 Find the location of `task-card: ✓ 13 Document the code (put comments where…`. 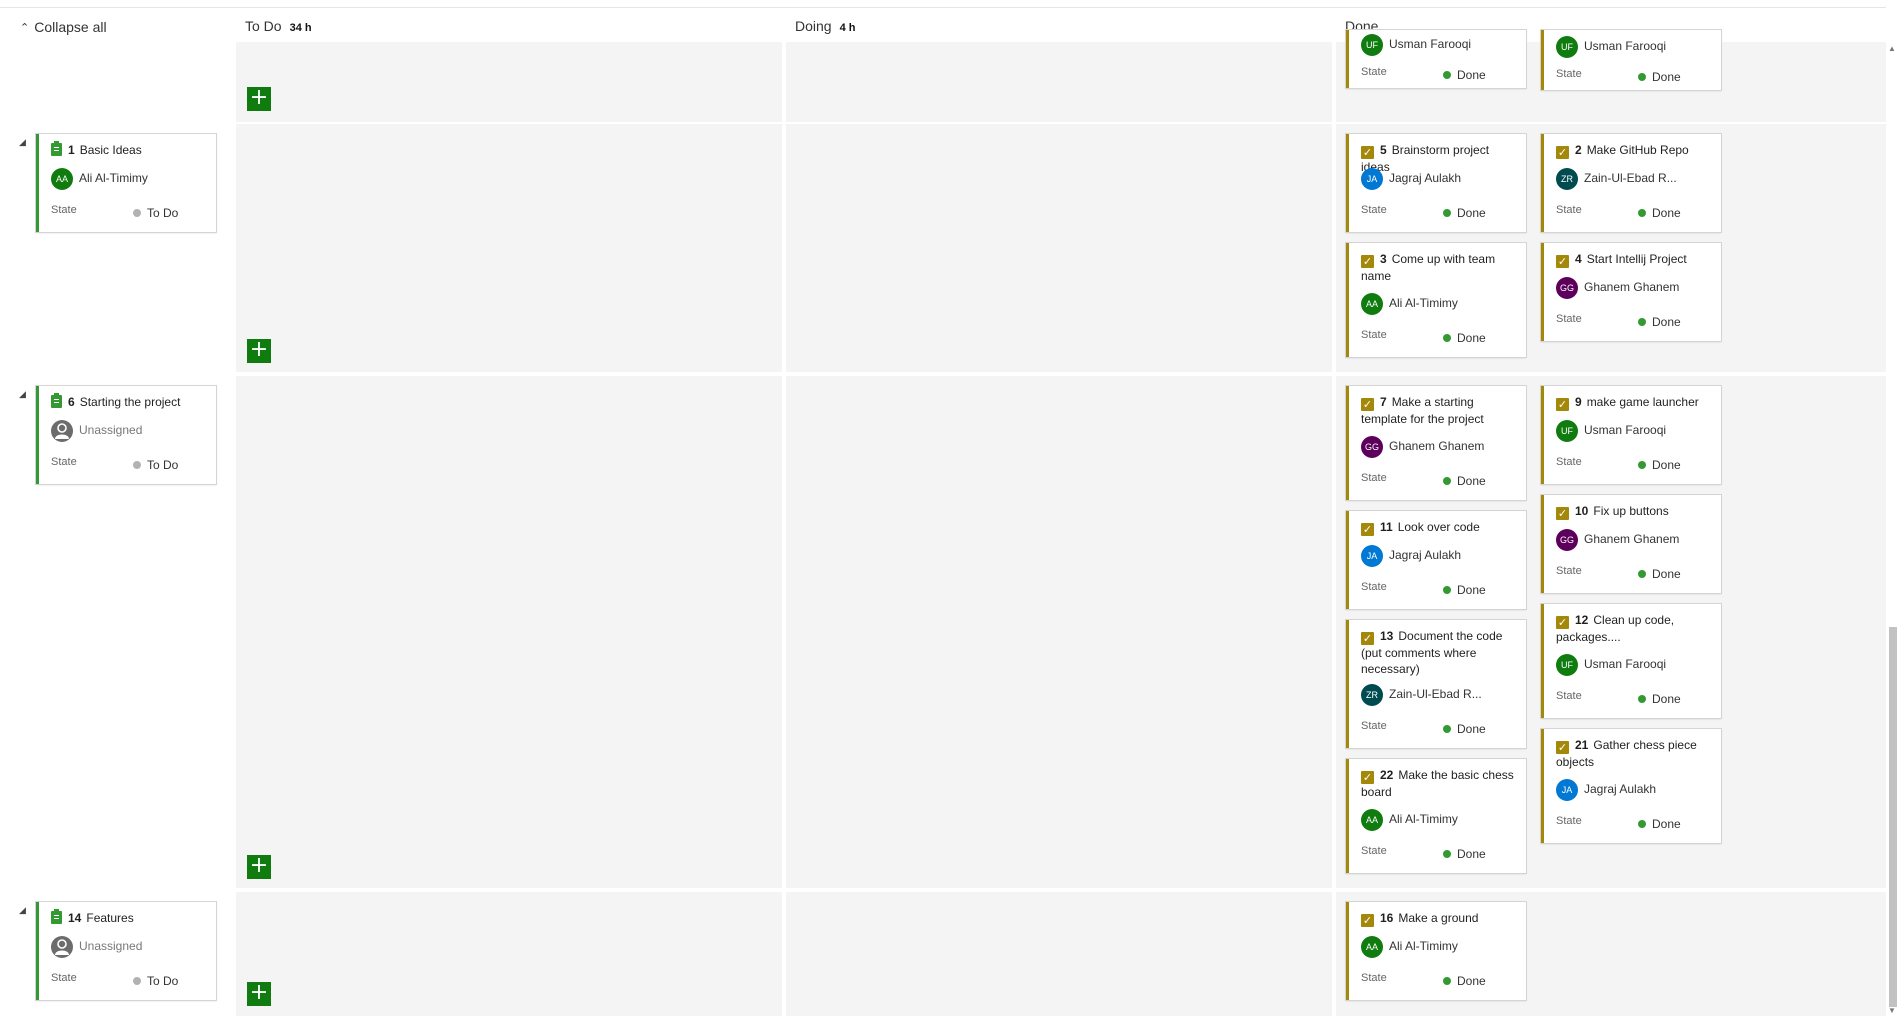

task-card: ✓ 13 Document the code (put comments where… is located at coordinates (1436, 684).